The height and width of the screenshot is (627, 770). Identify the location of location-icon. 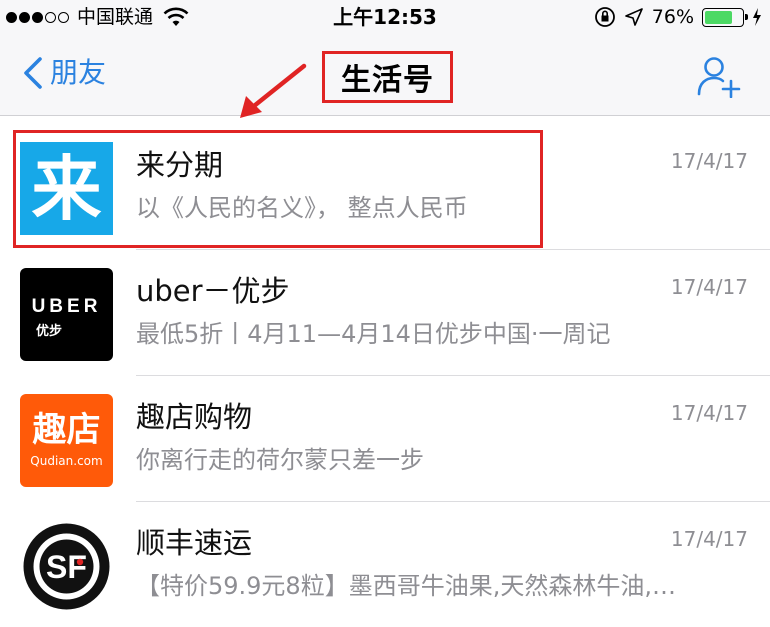
(633, 17).